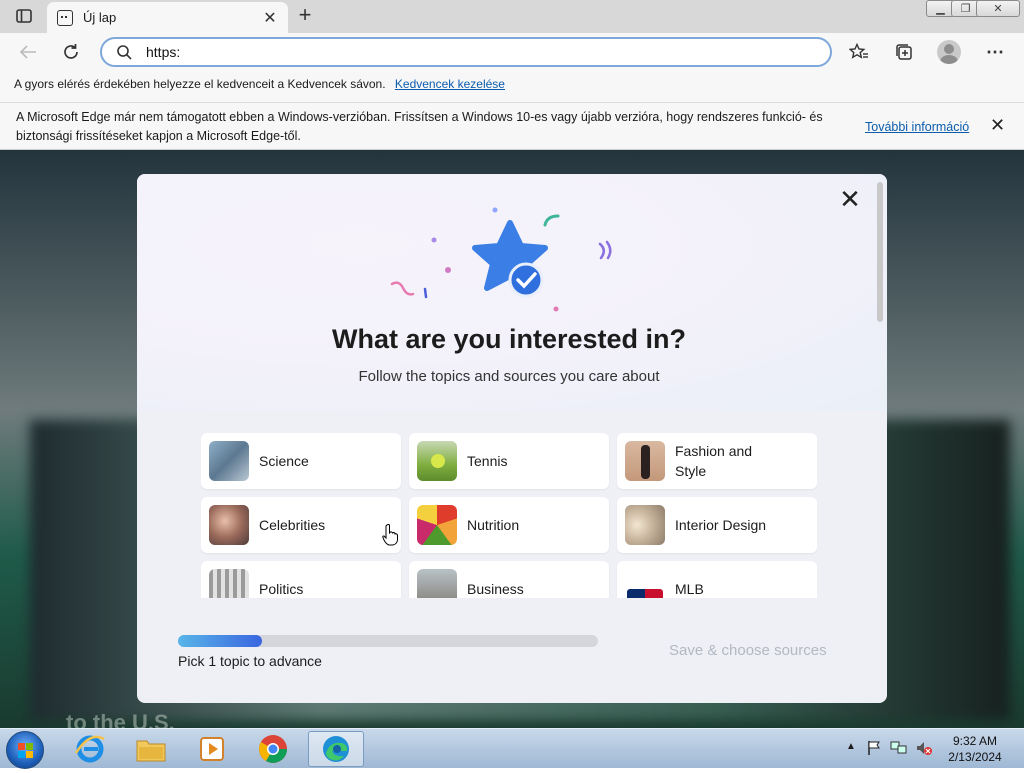 The height and width of the screenshot is (773, 1024). Describe the element at coordinates (390, 535) in the screenshot. I see `hand-cursor-icon` at that location.